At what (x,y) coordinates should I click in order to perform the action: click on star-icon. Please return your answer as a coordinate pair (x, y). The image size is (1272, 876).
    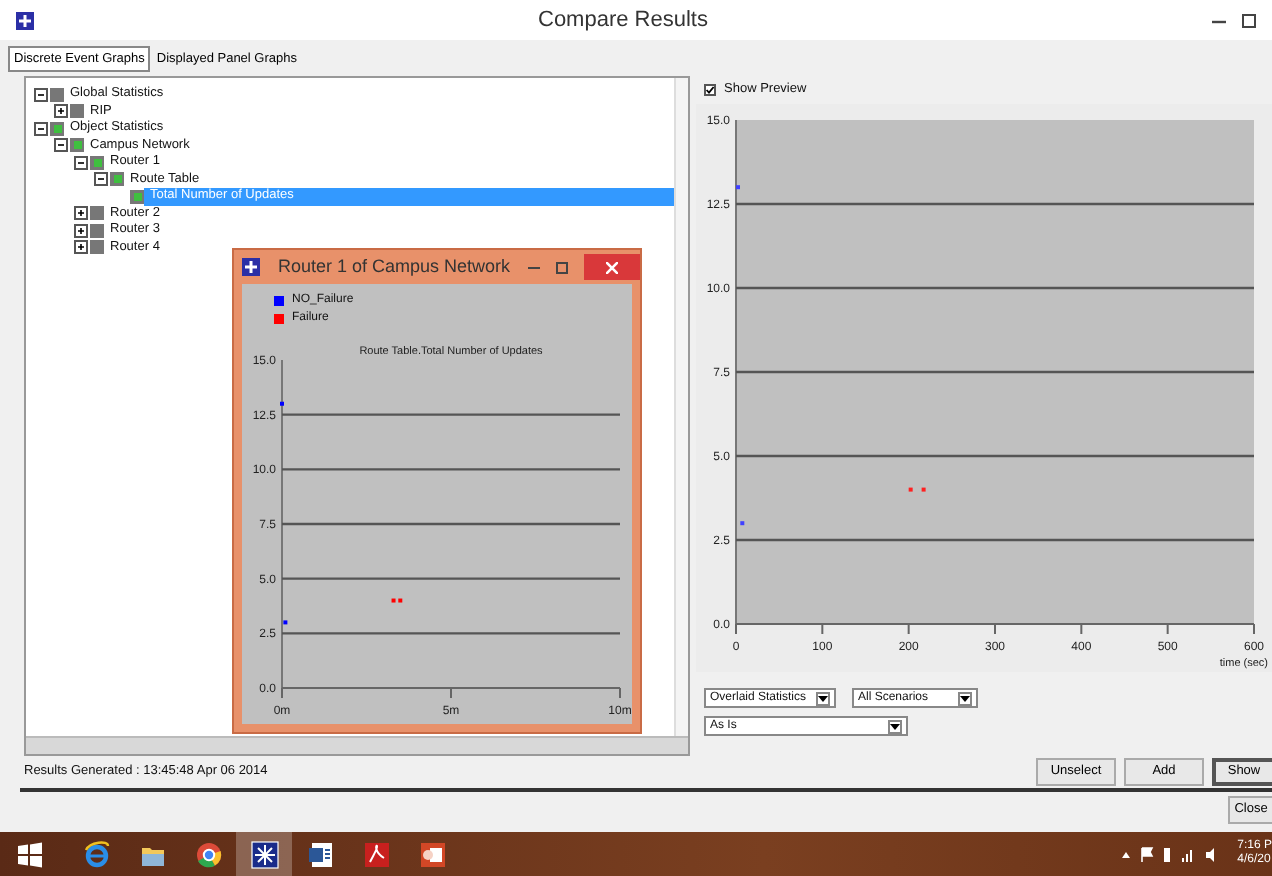
    Looking at the image, I should click on (264, 854).